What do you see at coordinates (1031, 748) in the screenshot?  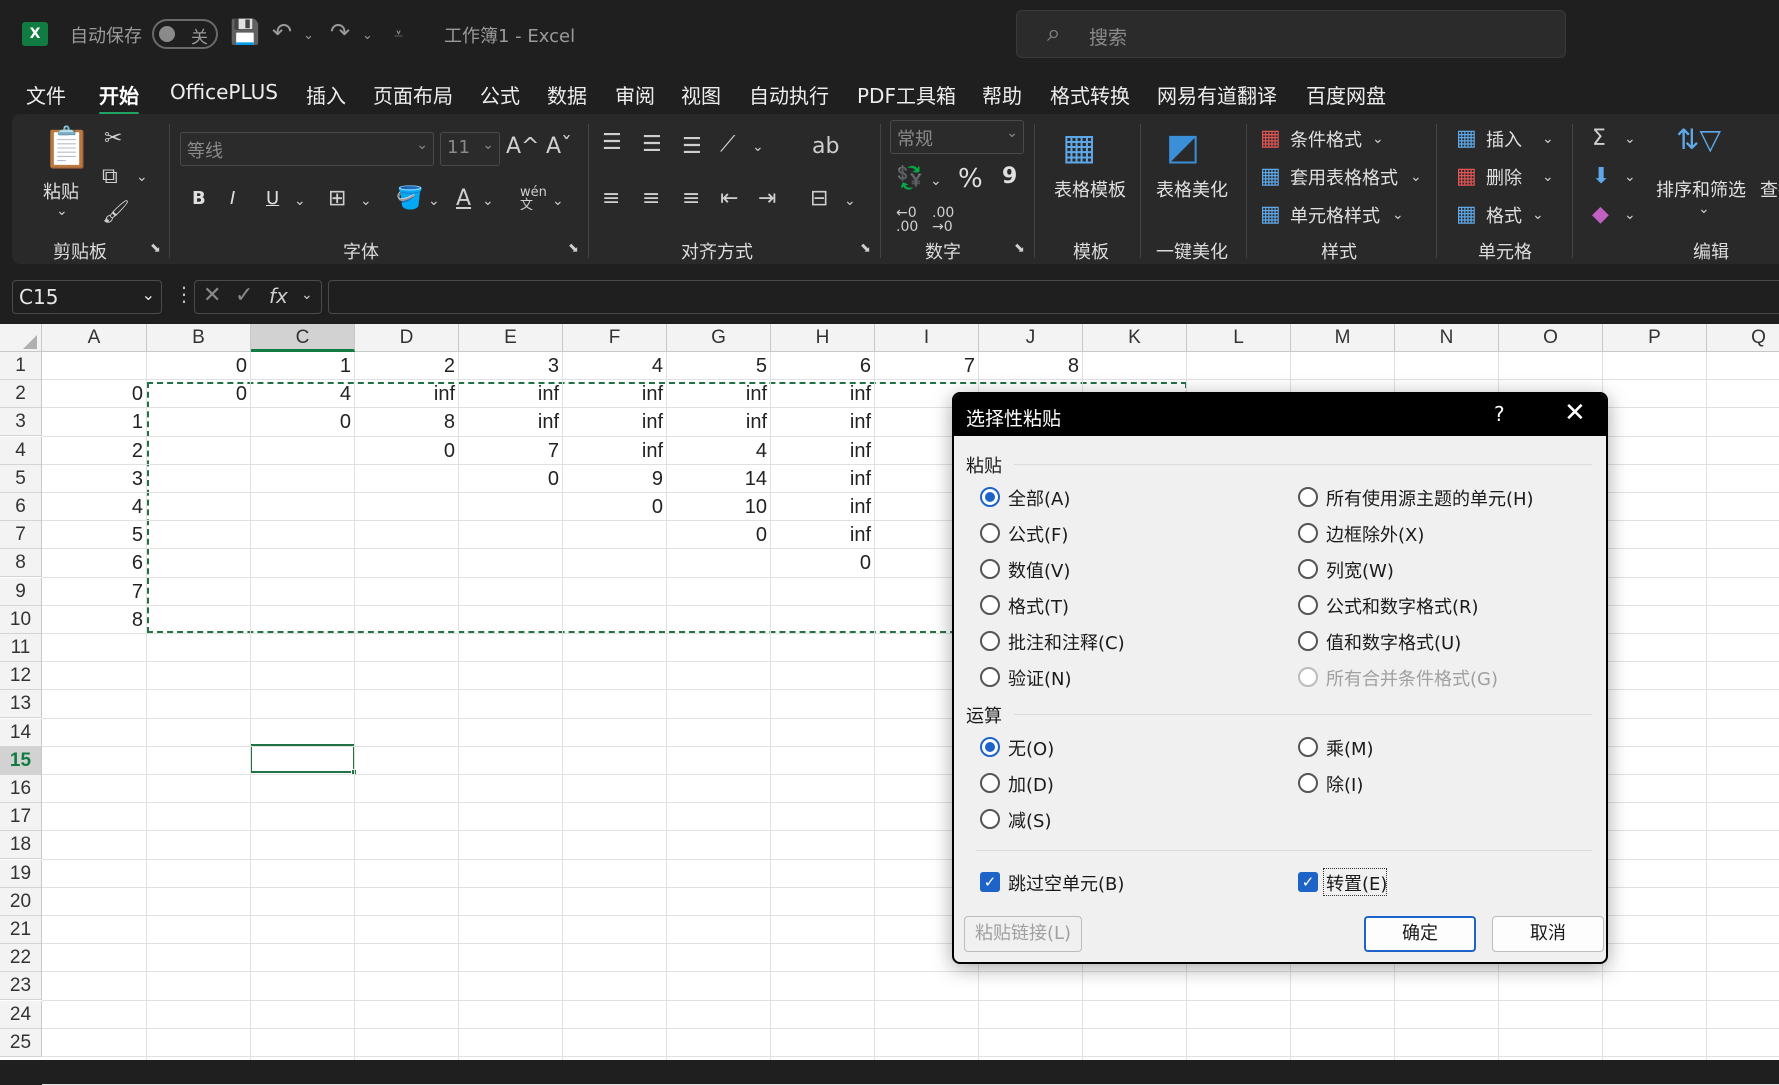 I see `option-op-none: 无(O)` at bounding box center [1031, 748].